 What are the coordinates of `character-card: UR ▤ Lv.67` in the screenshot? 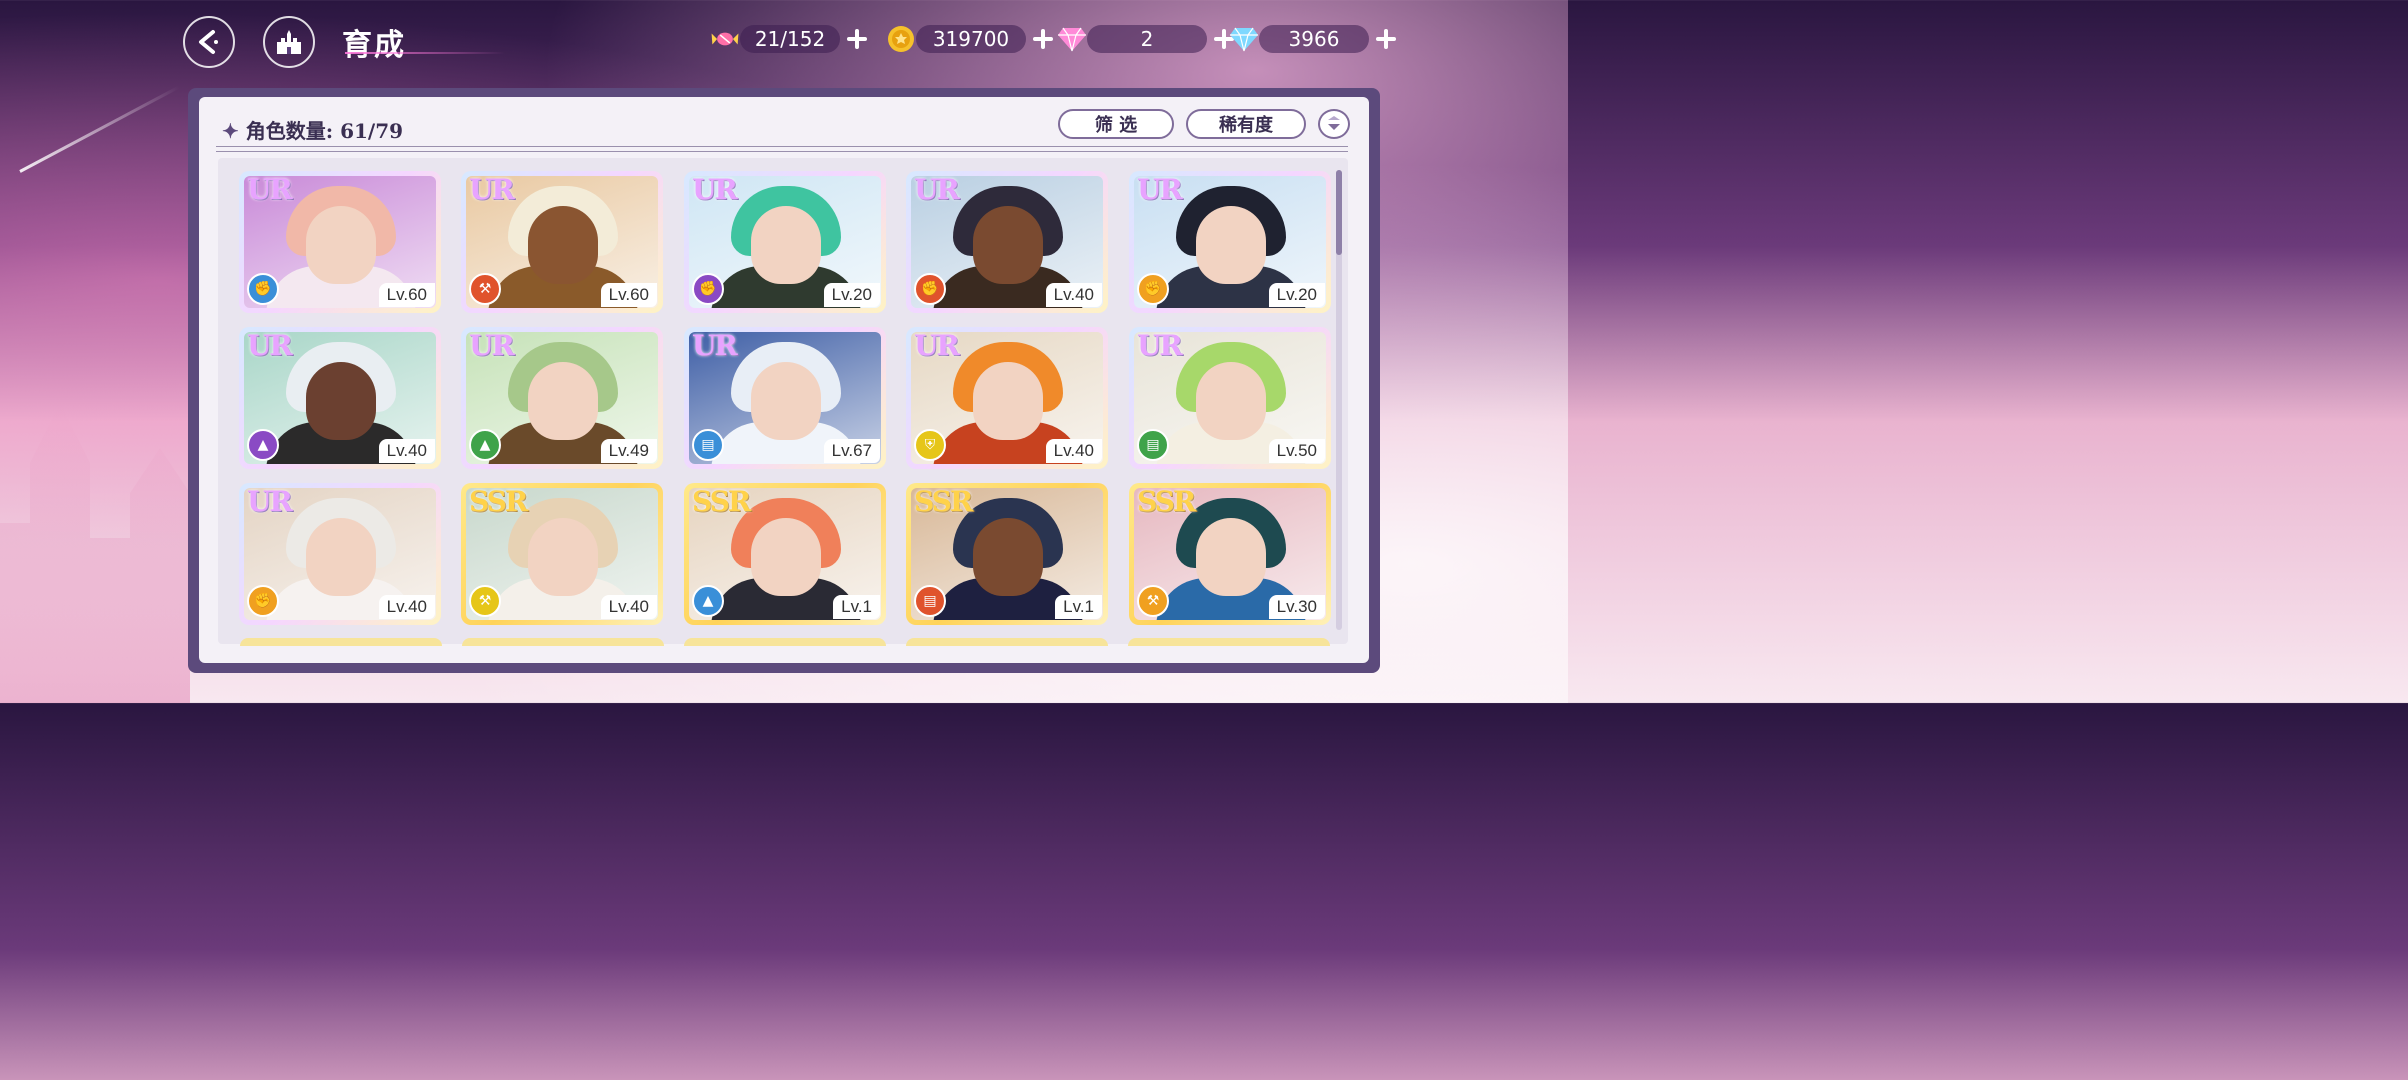 It's located at (785, 398).